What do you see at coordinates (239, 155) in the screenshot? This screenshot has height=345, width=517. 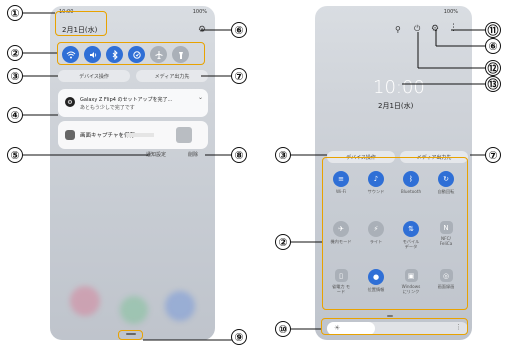 I see `callout-8: ⑧` at bounding box center [239, 155].